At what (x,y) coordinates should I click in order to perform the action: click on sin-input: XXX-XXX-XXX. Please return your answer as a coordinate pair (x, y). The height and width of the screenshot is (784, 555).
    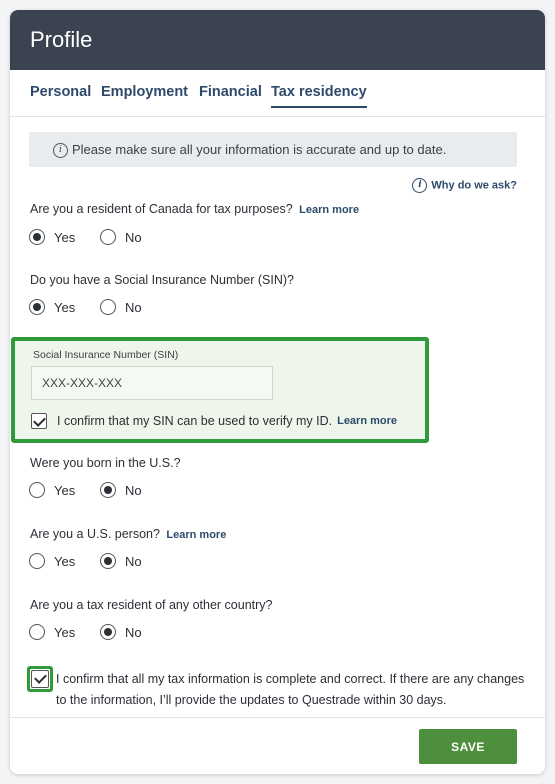
    Looking at the image, I should click on (152, 383).